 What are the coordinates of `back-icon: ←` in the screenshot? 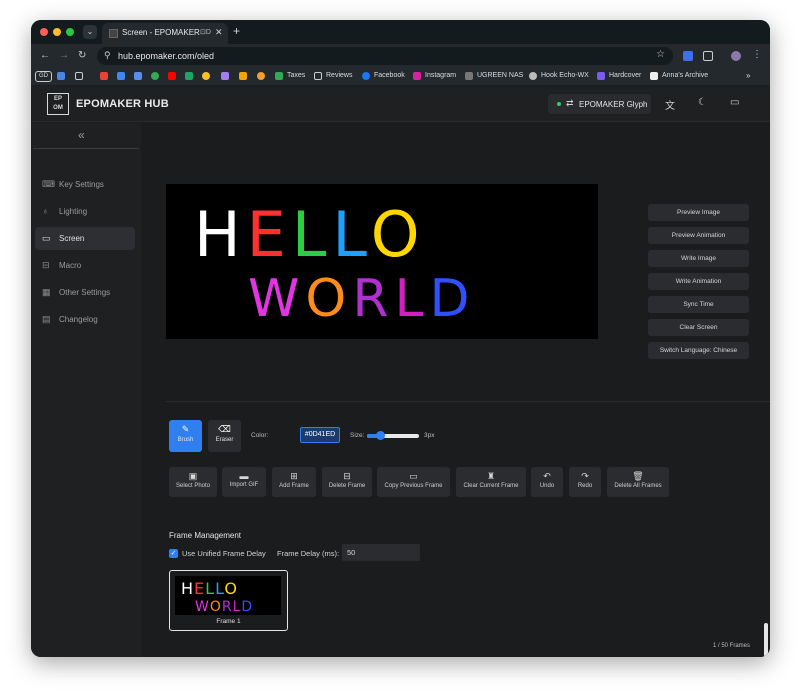 It's located at (45, 55).